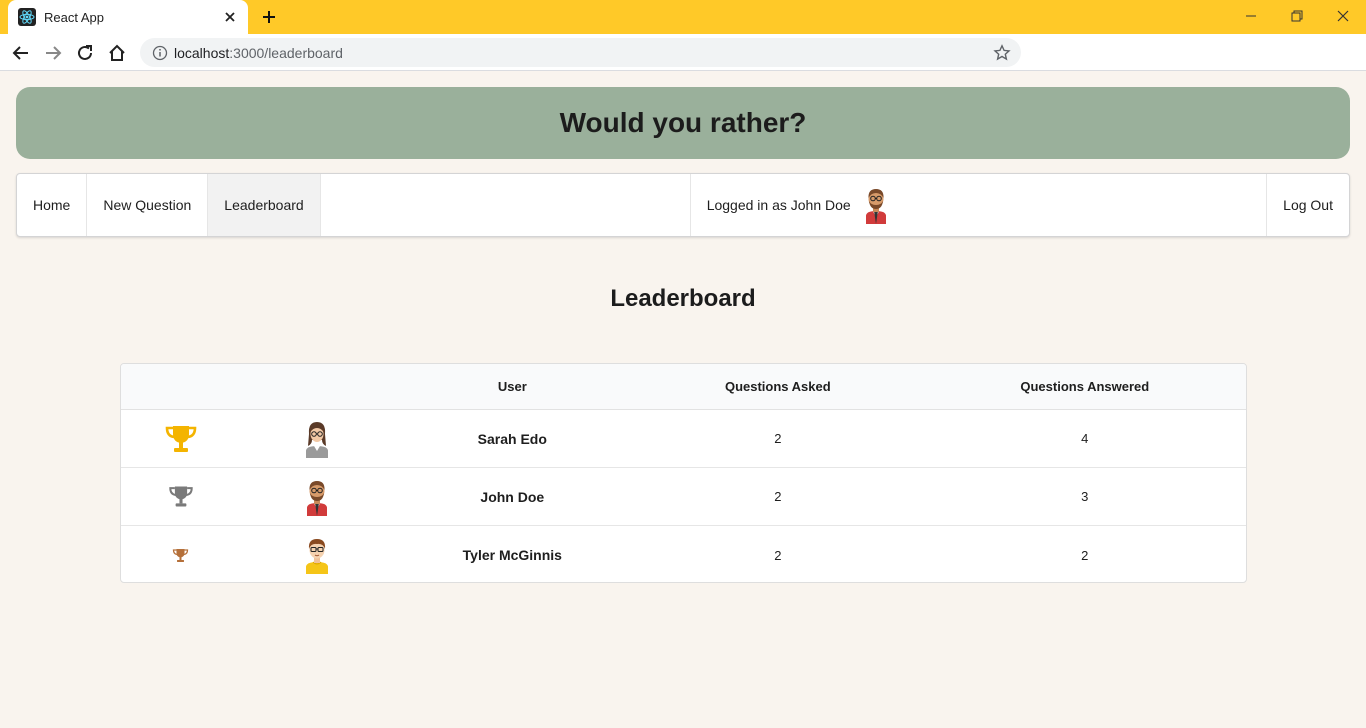 The image size is (1366, 728). Describe the element at coordinates (181, 496) in the screenshot. I see `trophy-silver-icon` at that location.